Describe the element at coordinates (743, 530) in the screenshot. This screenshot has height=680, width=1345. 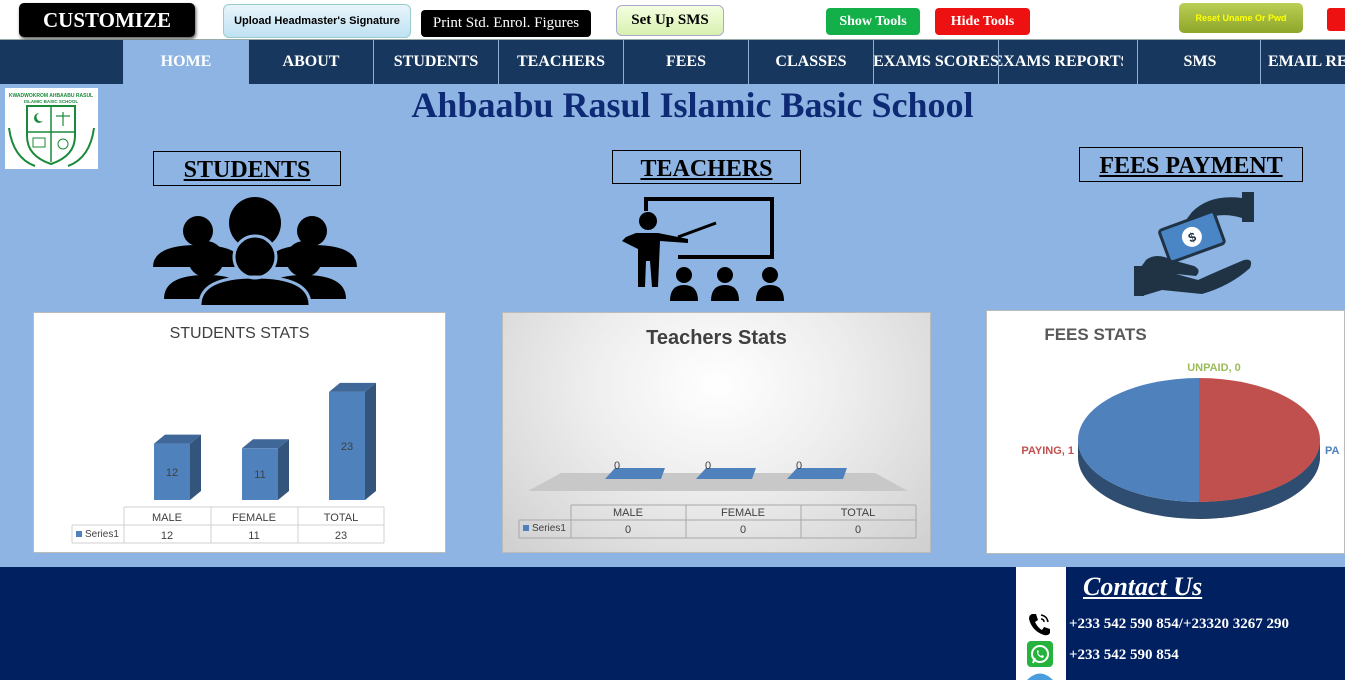
I see `teachers-val-female: 0` at that location.